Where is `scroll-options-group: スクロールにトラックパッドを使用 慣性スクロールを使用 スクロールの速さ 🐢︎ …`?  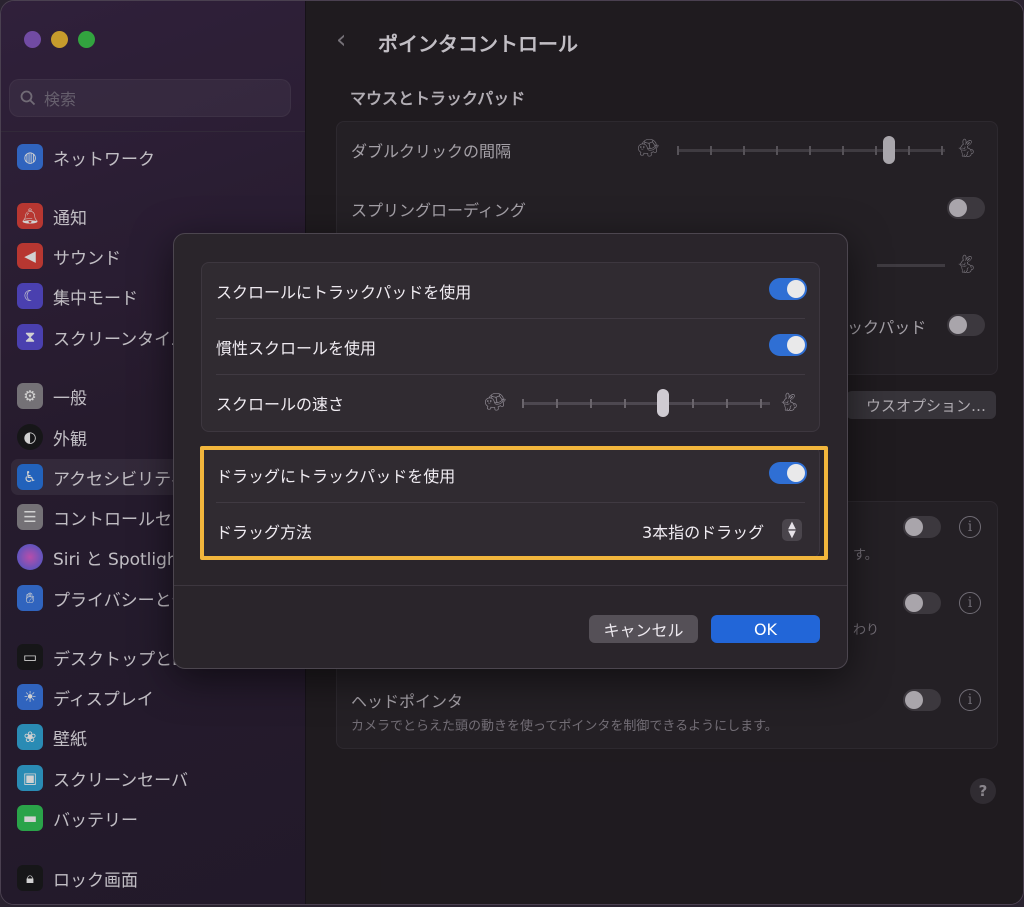
scroll-options-group: スクロールにトラックパッドを使用 慣性スクロールを使用 スクロールの速さ 🐢︎ … is located at coordinates (510, 347).